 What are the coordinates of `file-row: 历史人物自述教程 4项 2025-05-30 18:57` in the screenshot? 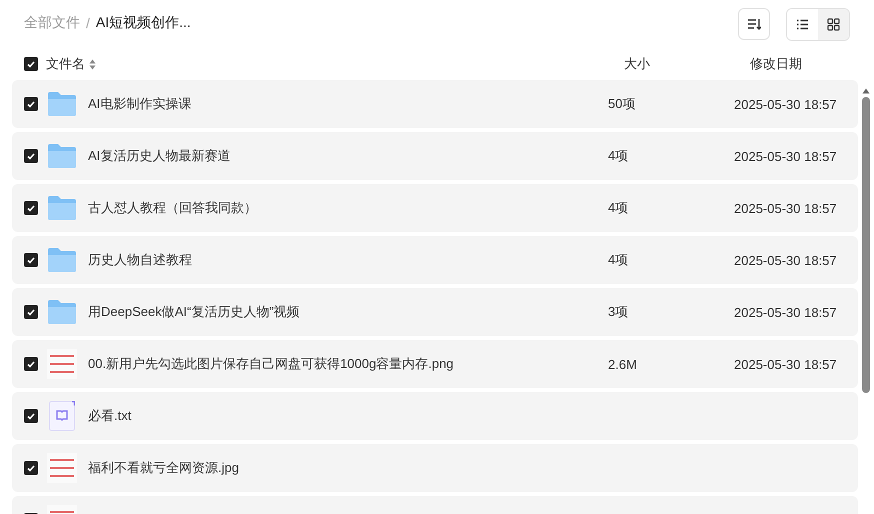 It's located at (435, 260).